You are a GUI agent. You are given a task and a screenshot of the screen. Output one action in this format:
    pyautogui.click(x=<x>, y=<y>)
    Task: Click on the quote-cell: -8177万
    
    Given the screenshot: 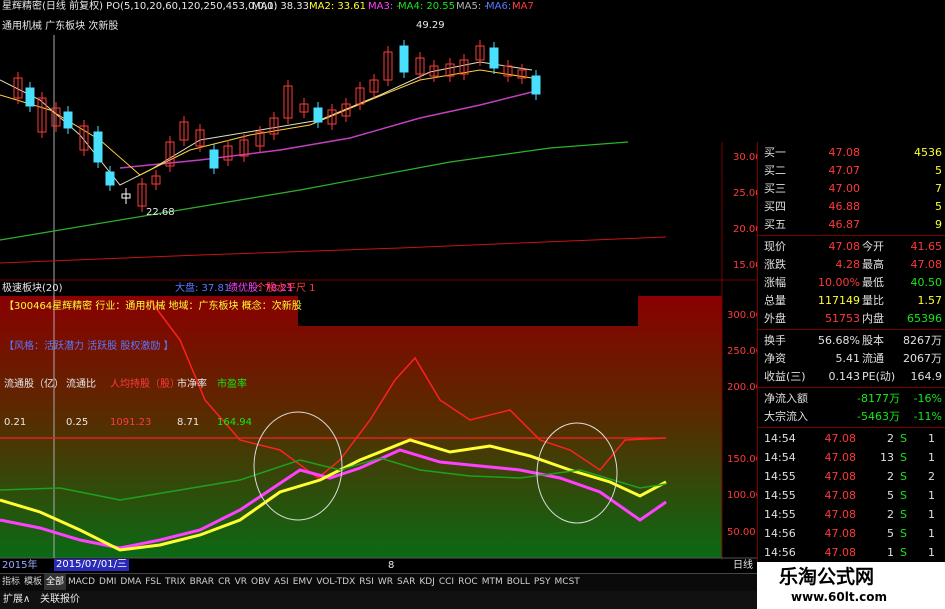 What is the action you would take?
    pyautogui.click(x=878, y=398)
    